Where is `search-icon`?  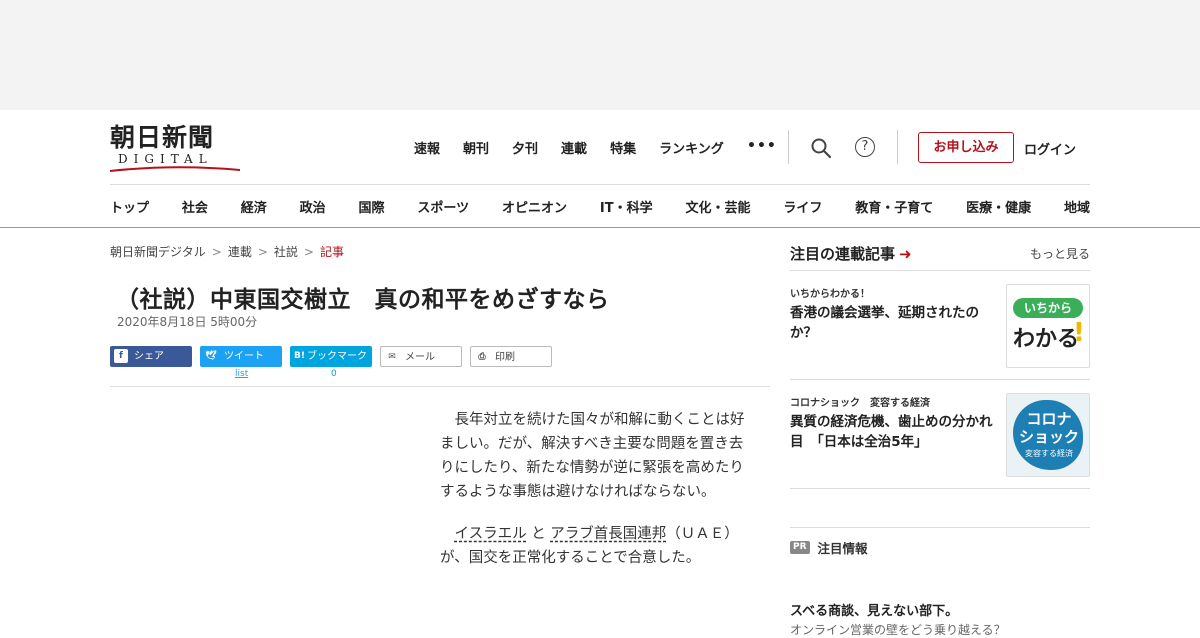 search-icon is located at coordinates (821, 148).